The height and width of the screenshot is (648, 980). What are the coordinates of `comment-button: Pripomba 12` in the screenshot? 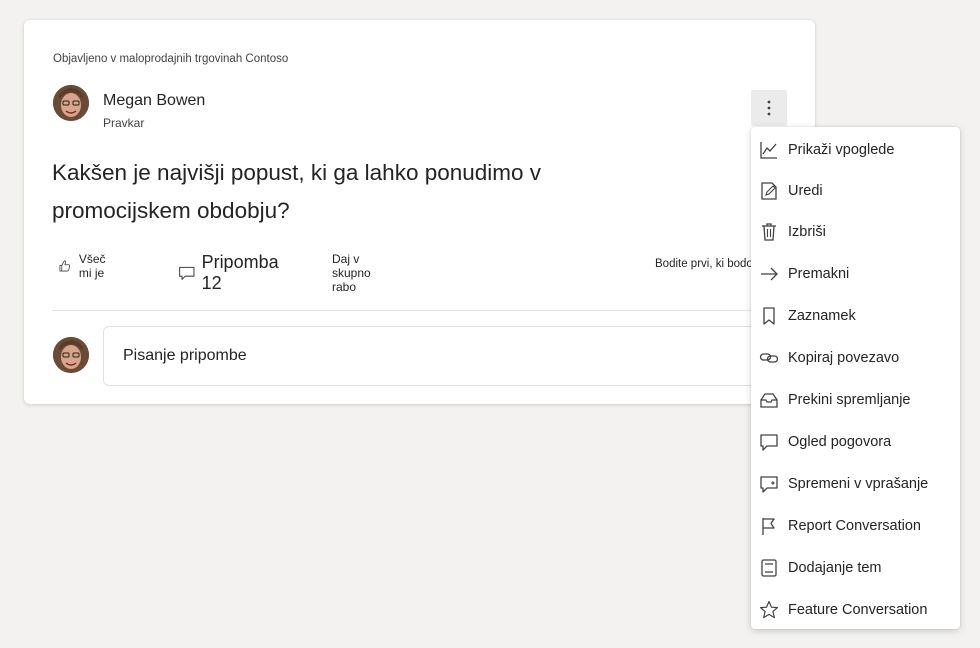 It's located at (230, 273).